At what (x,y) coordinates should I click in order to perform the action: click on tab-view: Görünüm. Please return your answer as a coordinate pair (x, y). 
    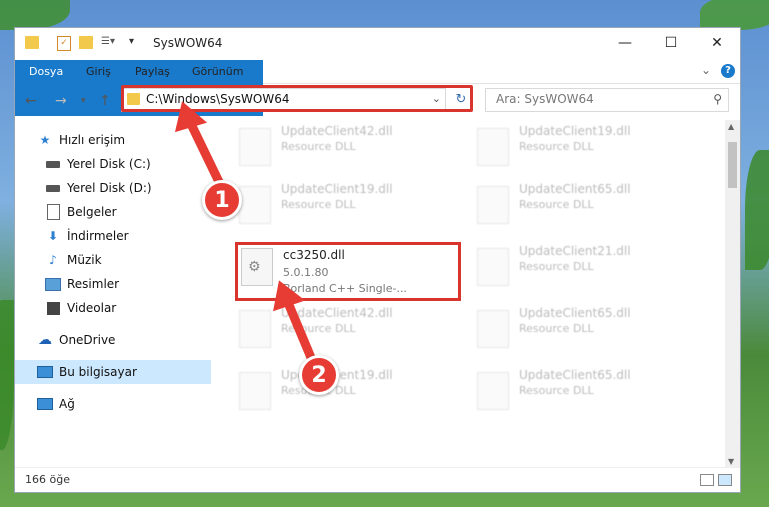
    Looking at the image, I should click on (217, 71).